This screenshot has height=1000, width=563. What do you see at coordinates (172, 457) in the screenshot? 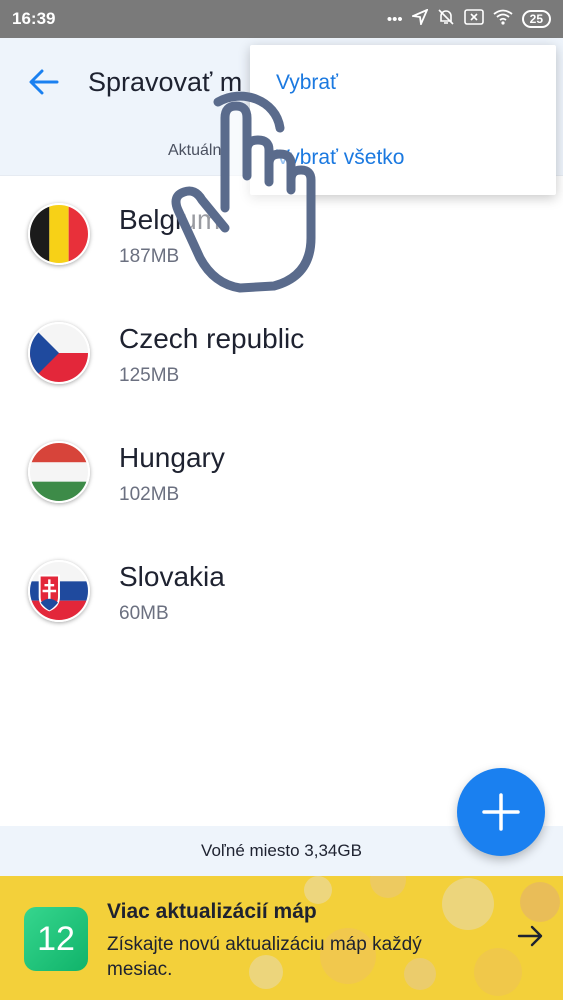
I see `country-name: Hungary` at bounding box center [172, 457].